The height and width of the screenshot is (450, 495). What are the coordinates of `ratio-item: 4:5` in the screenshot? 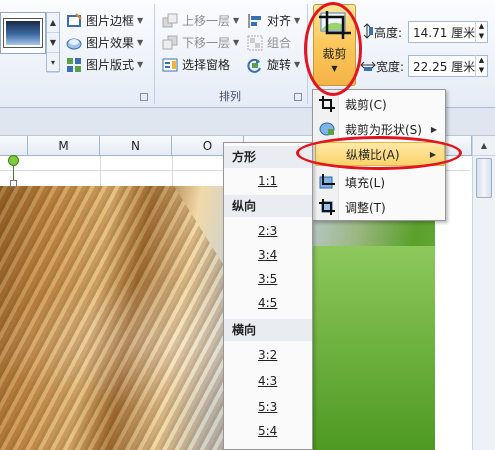 It's located at (268, 303).